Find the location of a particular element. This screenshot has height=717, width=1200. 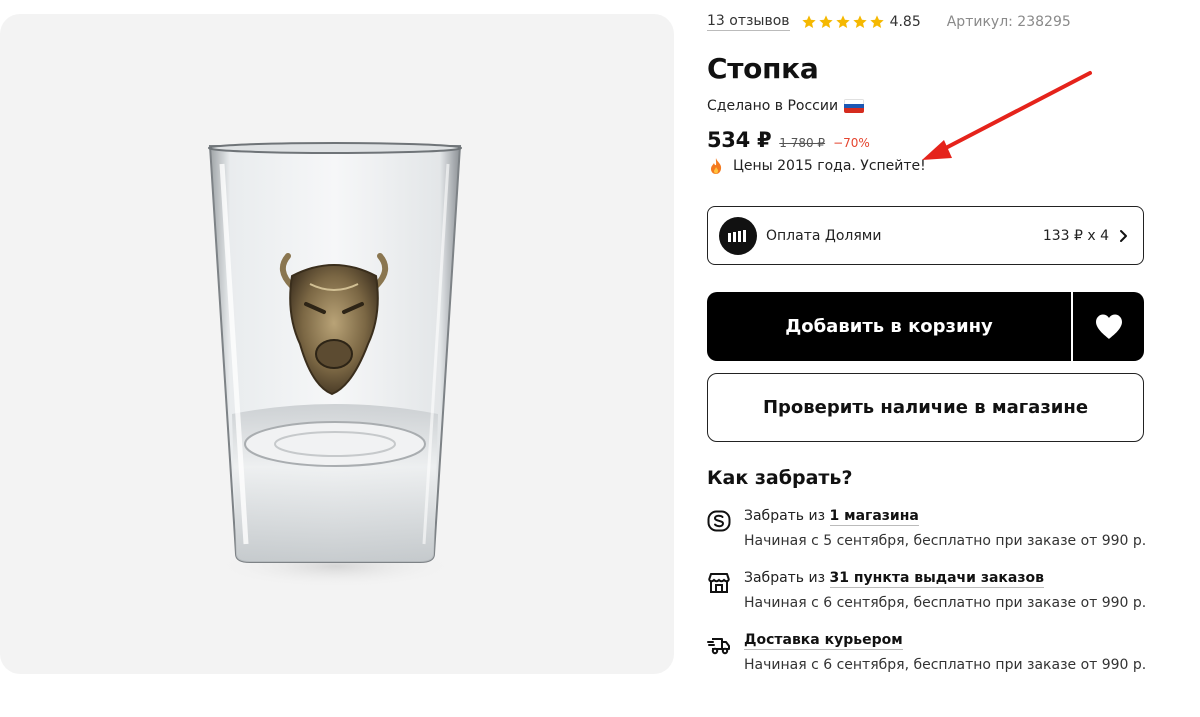

discount-badge: −70% is located at coordinates (851, 143).